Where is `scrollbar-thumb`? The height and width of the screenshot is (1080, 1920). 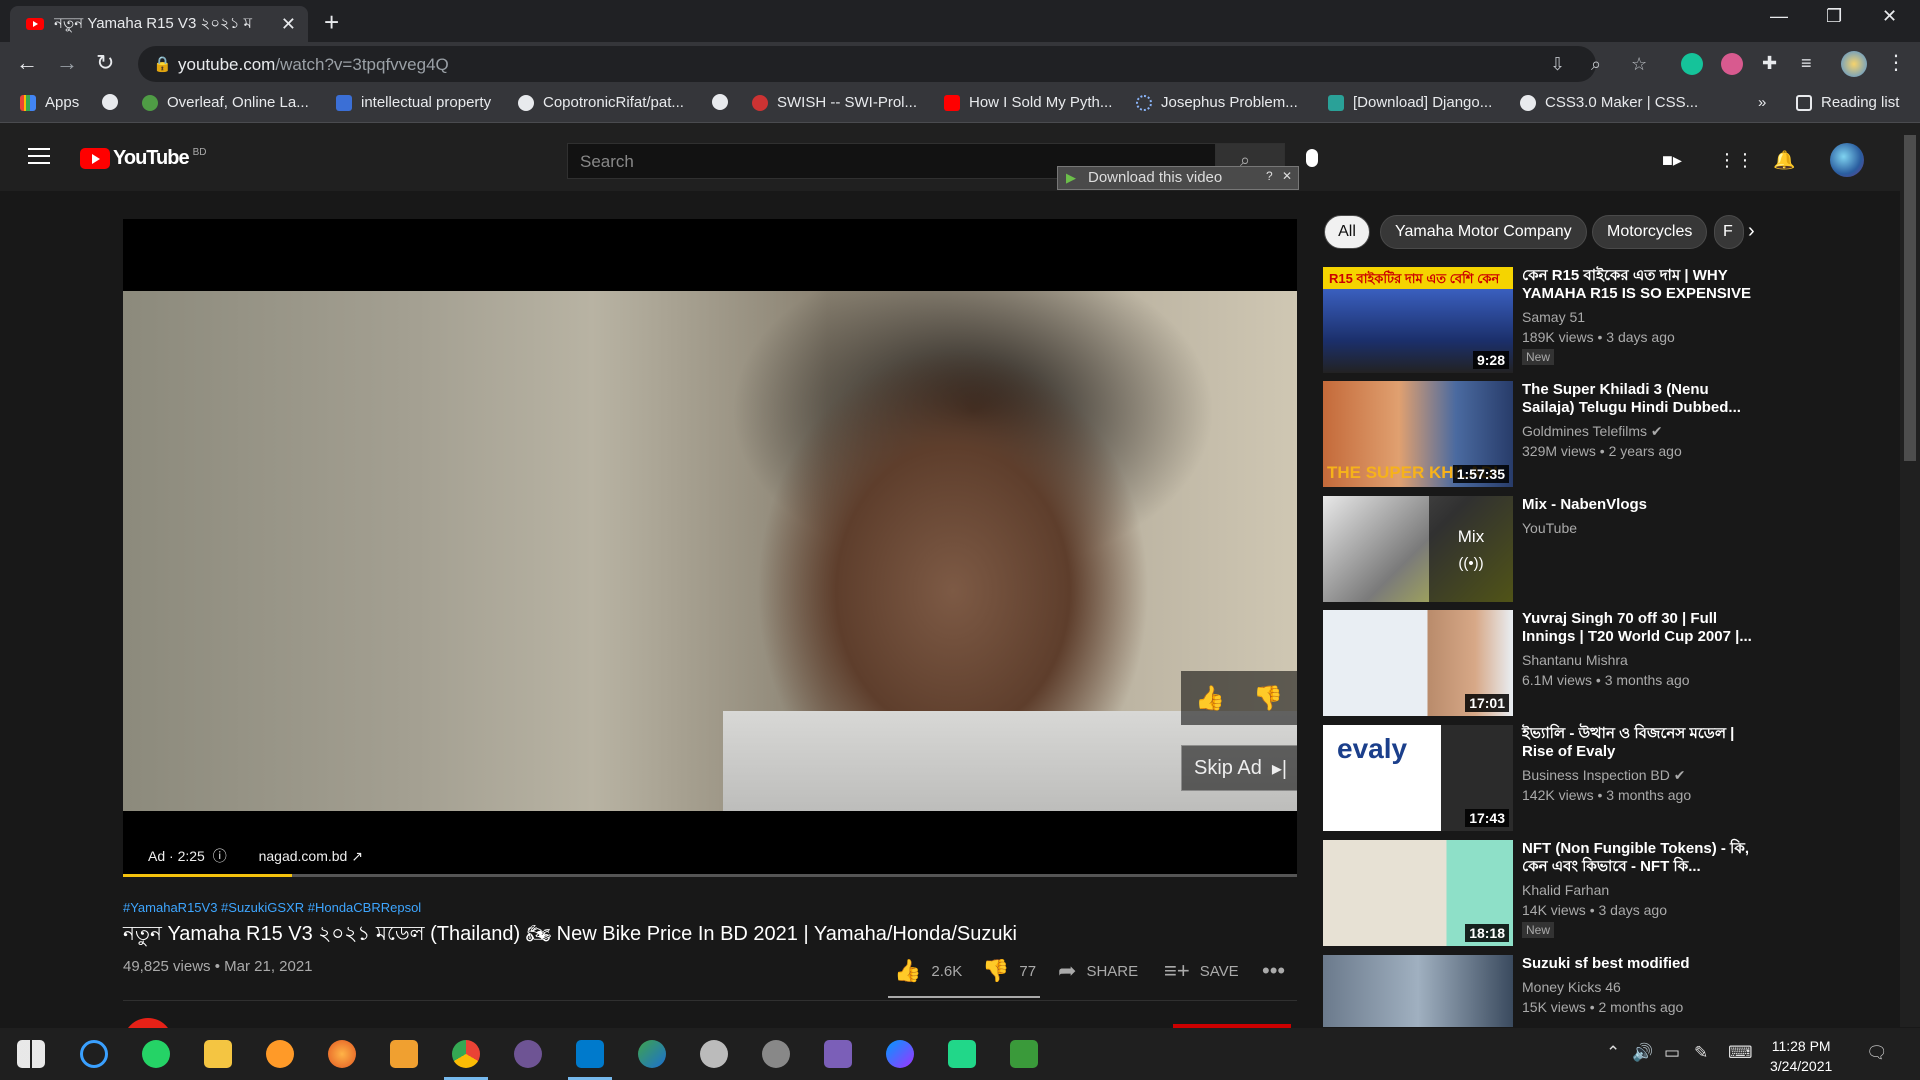
scrollbar-thumb is located at coordinates (1910, 298).